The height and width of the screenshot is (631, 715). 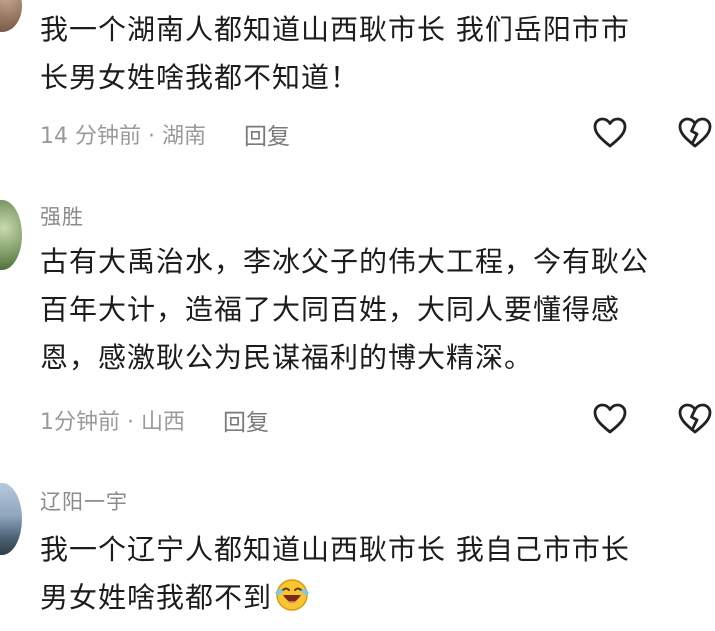 What do you see at coordinates (123, 136) in the screenshot?
I see `comment-time-location: 14 分钟前 · 湖南` at bounding box center [123, 136].